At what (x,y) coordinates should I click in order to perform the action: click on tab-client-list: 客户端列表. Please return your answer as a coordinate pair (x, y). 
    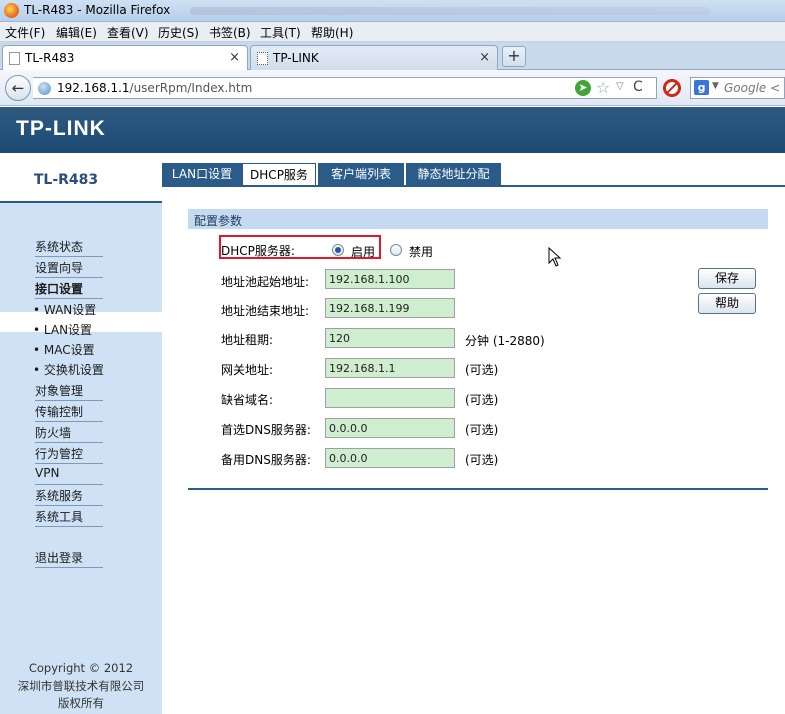
    Looking at the image, I should click on (361, 174).